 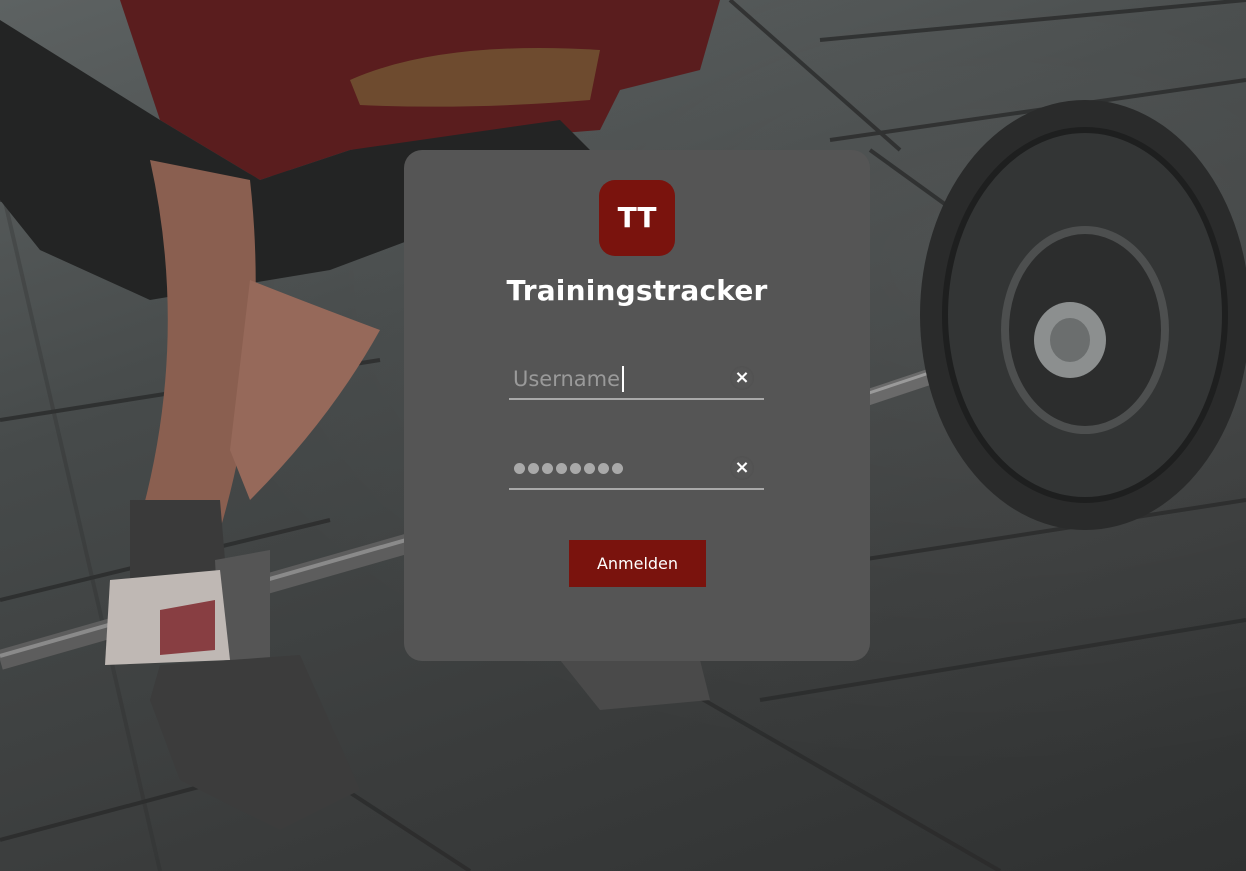 I want to click on password-field: ×, so click(x=636, y=471).